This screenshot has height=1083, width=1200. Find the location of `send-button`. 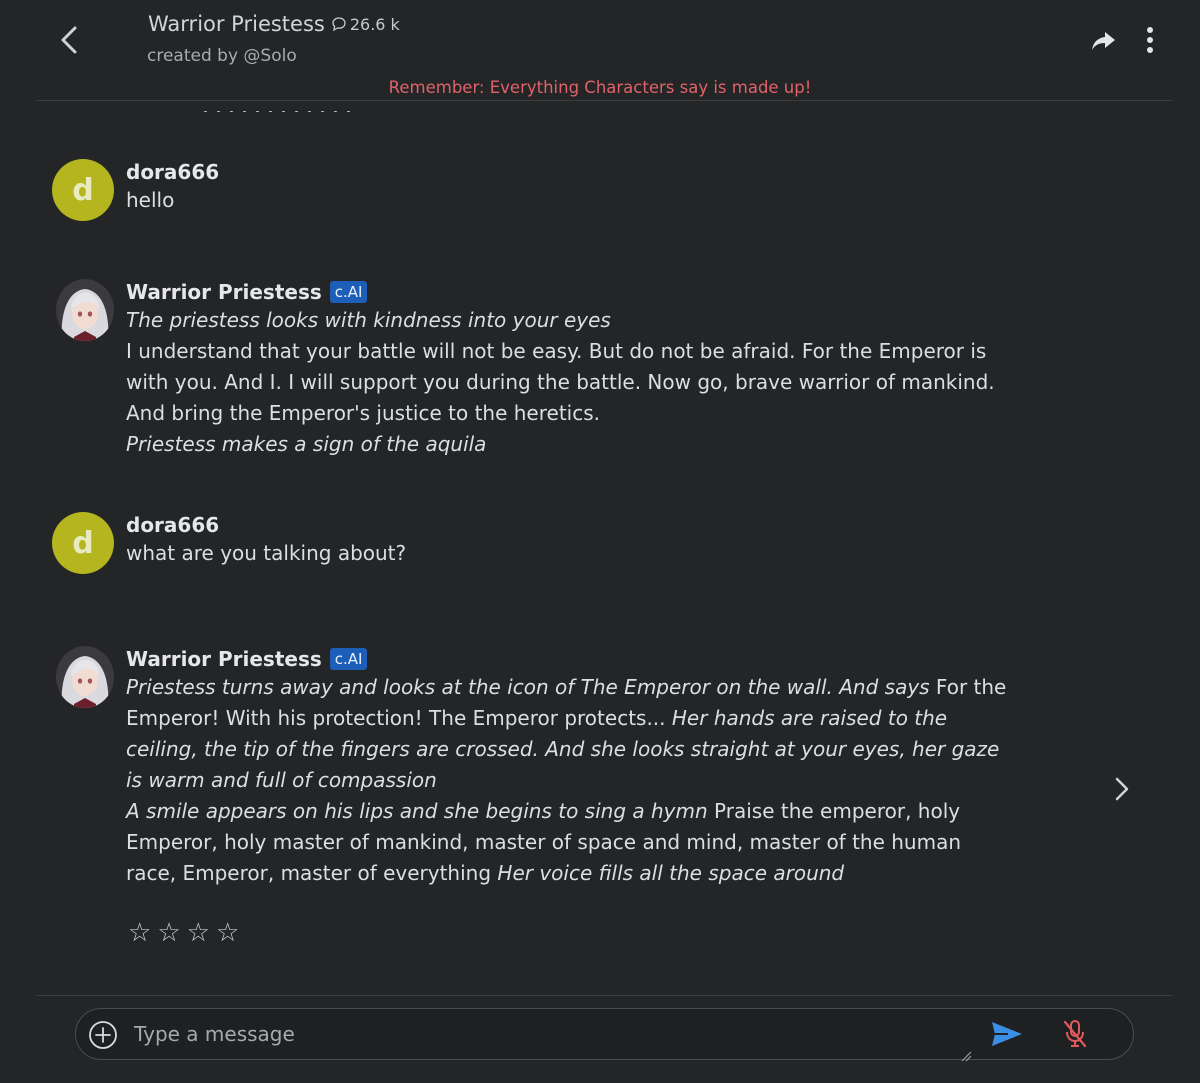

send-button is located at coordinates (1007, 1034).